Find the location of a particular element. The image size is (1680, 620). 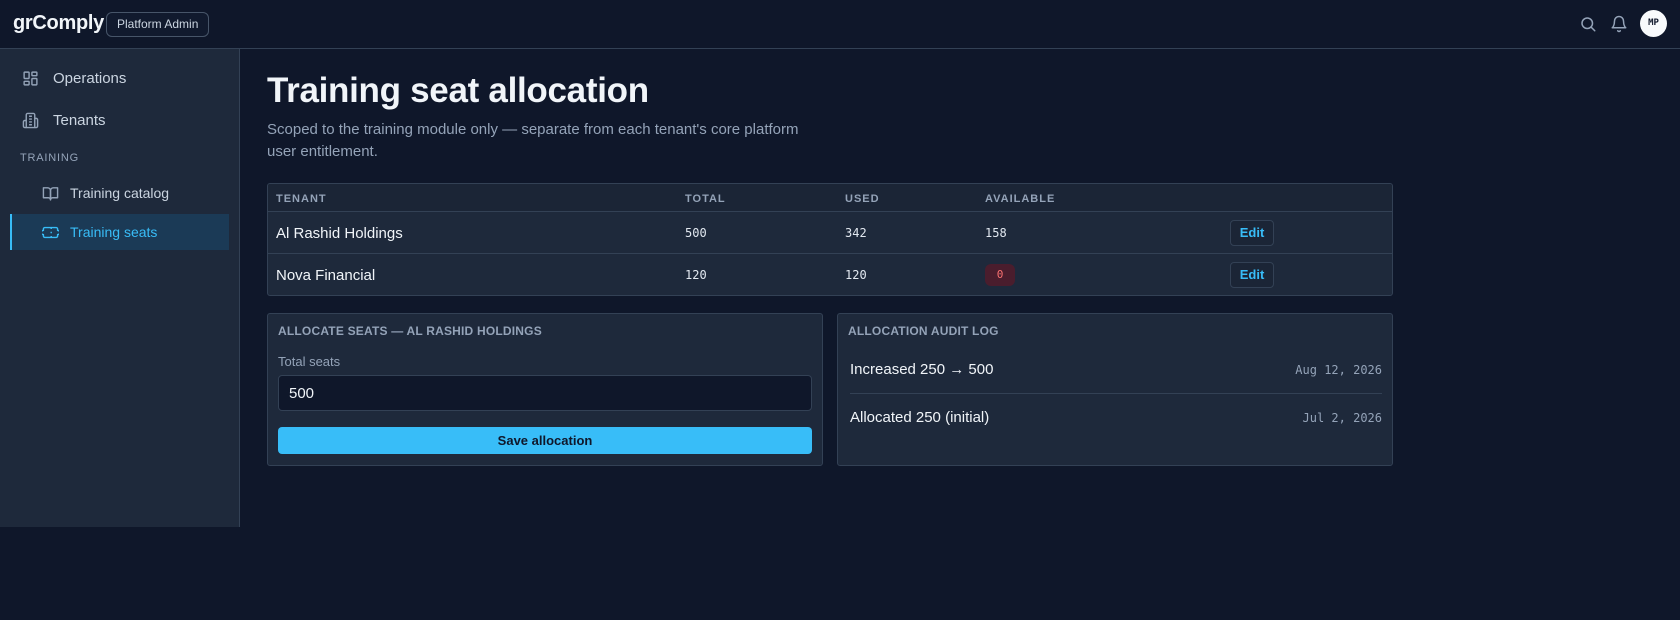

sidebar-item-label: Training seats is located at coordinates (114, 232).